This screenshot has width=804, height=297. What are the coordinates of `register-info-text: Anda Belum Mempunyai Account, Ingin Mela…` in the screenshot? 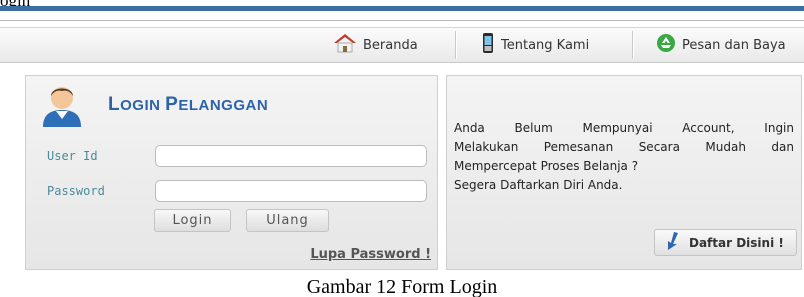 It's located at (624, 157).